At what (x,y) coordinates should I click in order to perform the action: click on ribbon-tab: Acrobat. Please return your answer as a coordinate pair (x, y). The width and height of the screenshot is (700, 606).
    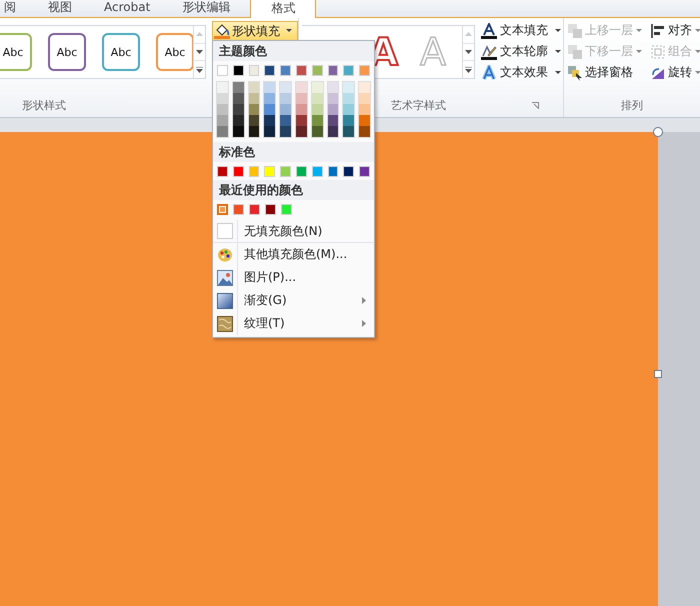
    Looking at the image, I should click on (127, 8).